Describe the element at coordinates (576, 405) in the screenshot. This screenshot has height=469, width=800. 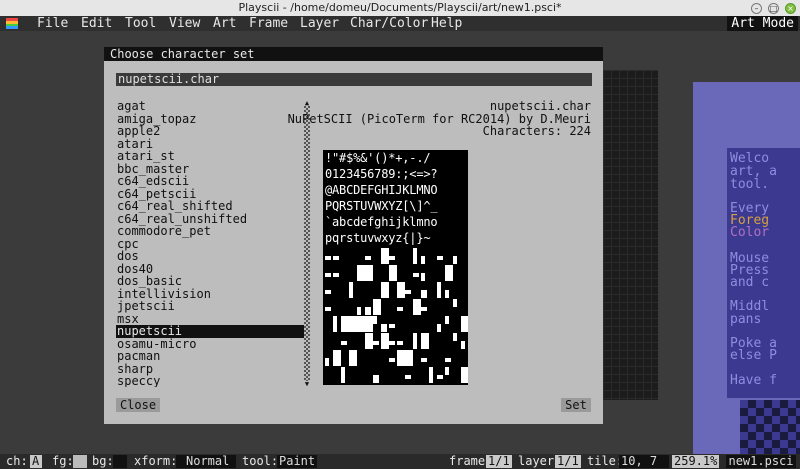
I see `set-button: Set` at that location.